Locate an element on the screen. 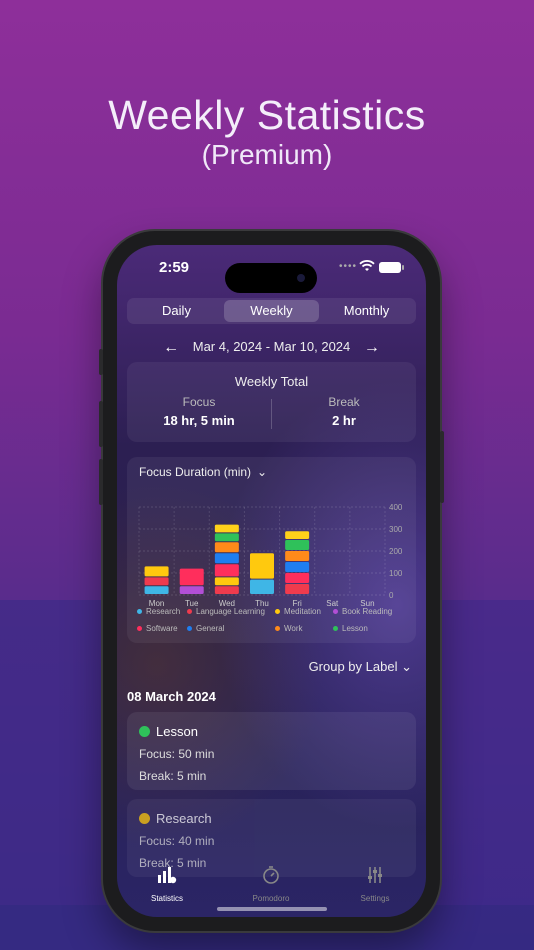 This screenshot has height=950, width=534. chart-title: Focus Duration (min) is located at coordinates (195, 472).